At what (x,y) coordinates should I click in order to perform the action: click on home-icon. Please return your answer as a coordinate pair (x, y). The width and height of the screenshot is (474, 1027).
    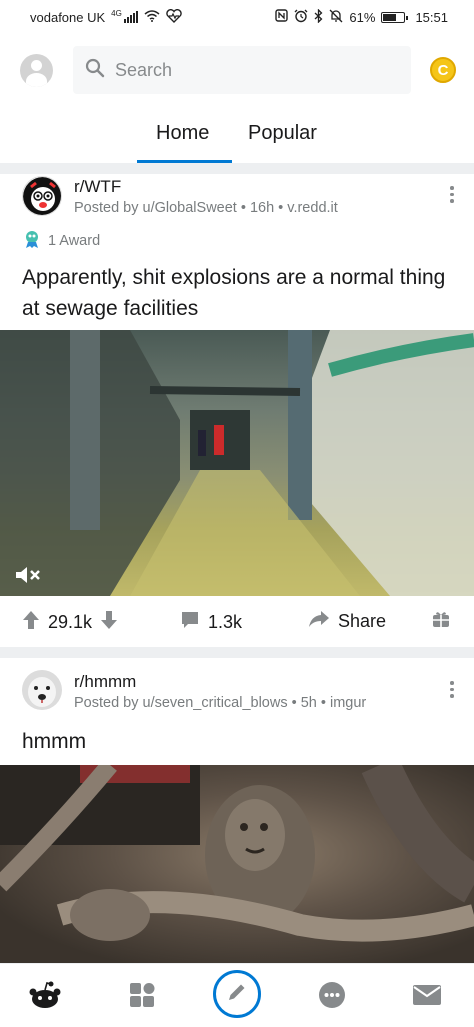
    Looking at the image, I should click on (45, 995).